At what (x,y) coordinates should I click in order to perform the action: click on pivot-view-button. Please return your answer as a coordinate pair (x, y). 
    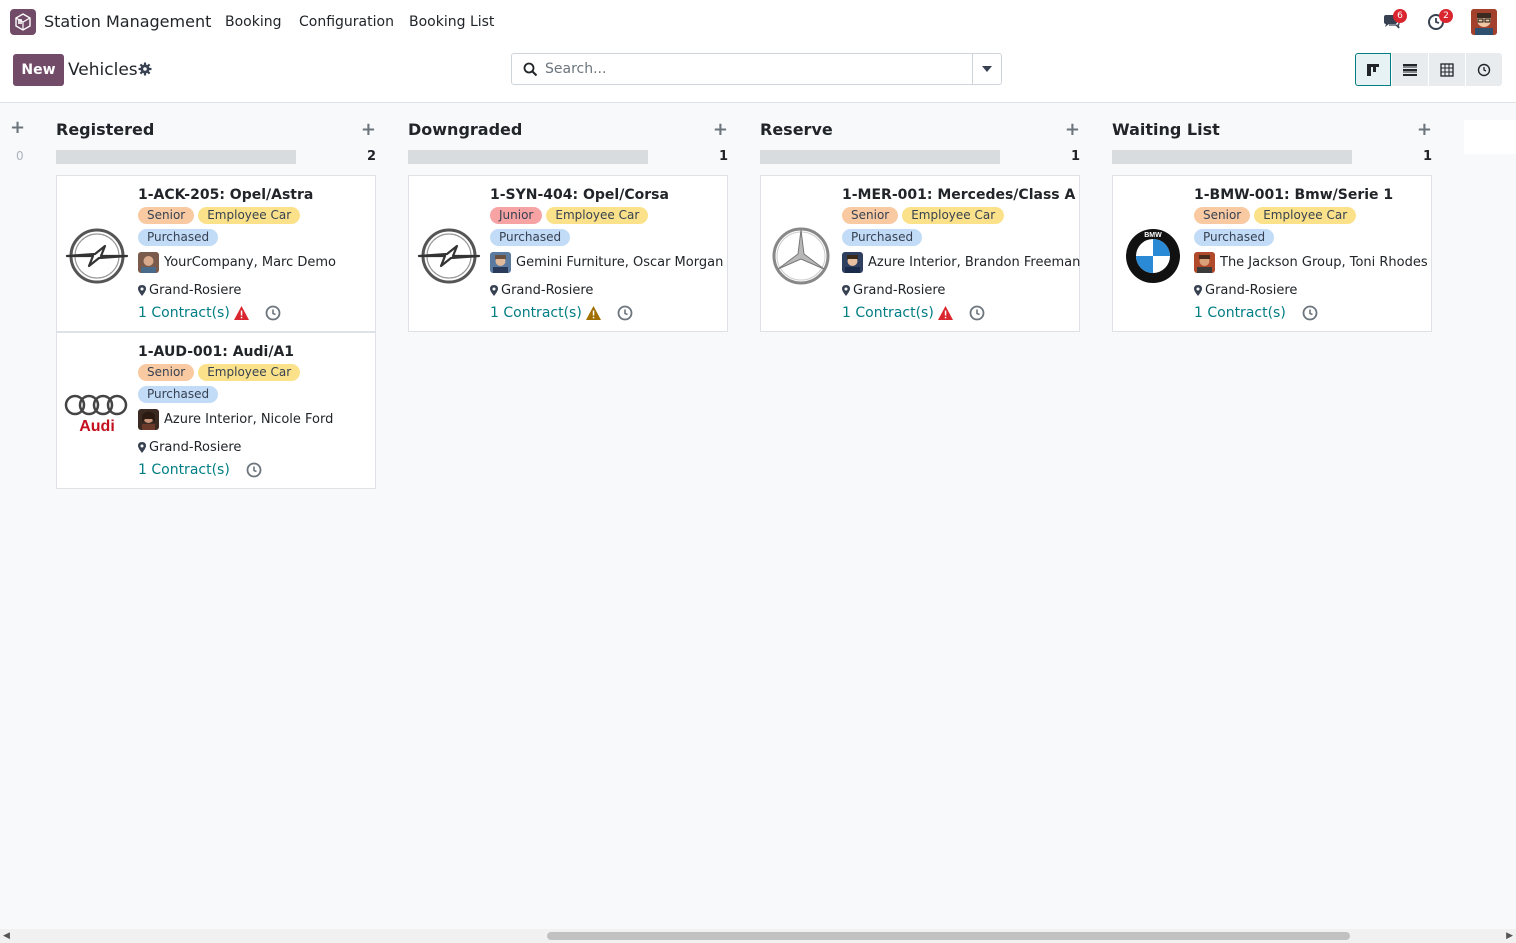
    Looking at the image, I should click on (1447, 69).